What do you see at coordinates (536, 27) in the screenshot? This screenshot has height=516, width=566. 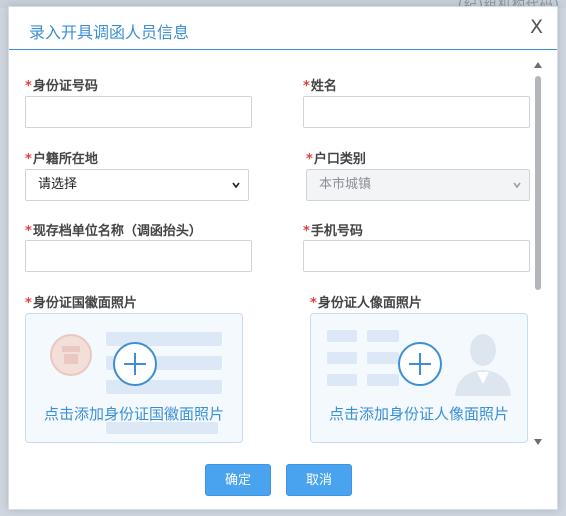 I see `close-icon: X` at bounding box center [536, 27].